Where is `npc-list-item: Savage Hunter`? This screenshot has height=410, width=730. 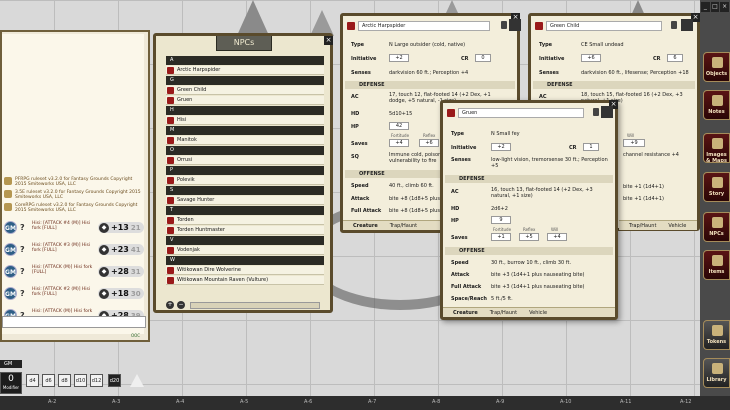
npc-list-item: Savage Hunter is located at coordinates (245, 200).